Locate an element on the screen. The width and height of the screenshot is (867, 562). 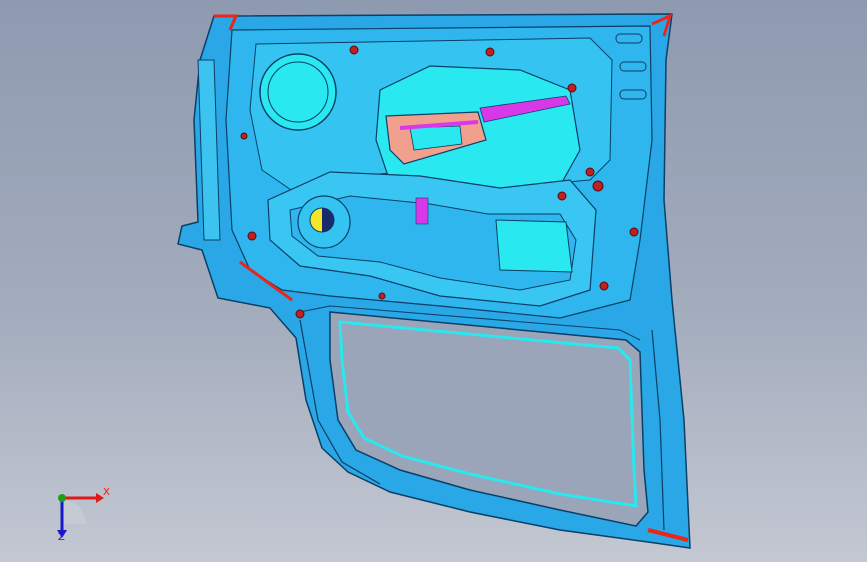
z-axis-label: Z is located at coordinates (61, 537).